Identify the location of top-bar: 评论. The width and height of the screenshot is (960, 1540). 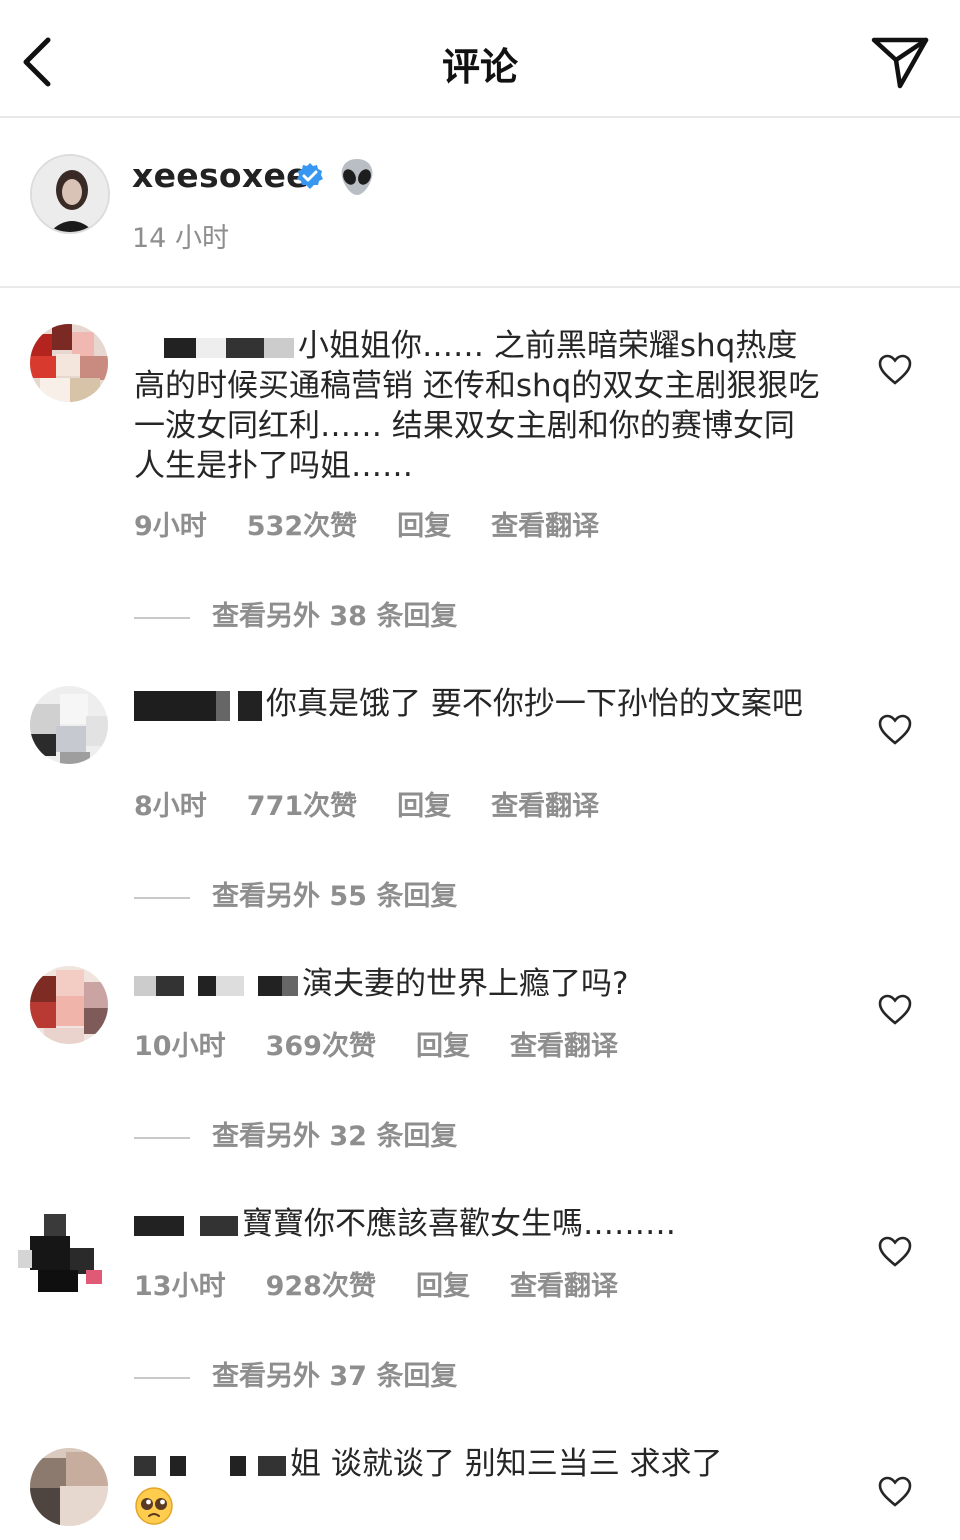
(480, 59).